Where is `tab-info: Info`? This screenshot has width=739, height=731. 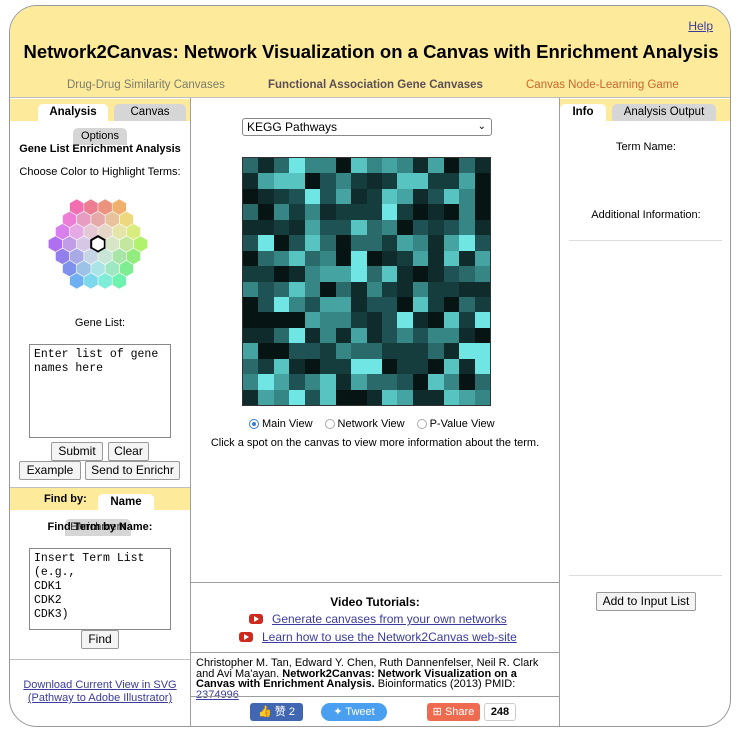
tab-info: Info is located at coordinates (583, 112).